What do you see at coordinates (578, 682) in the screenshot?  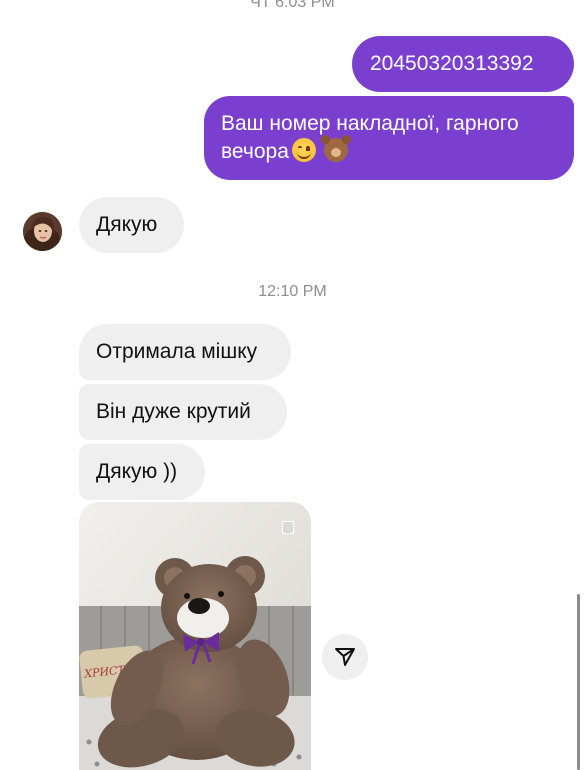 I see `scrollbar` at bounding box center [578, 682].